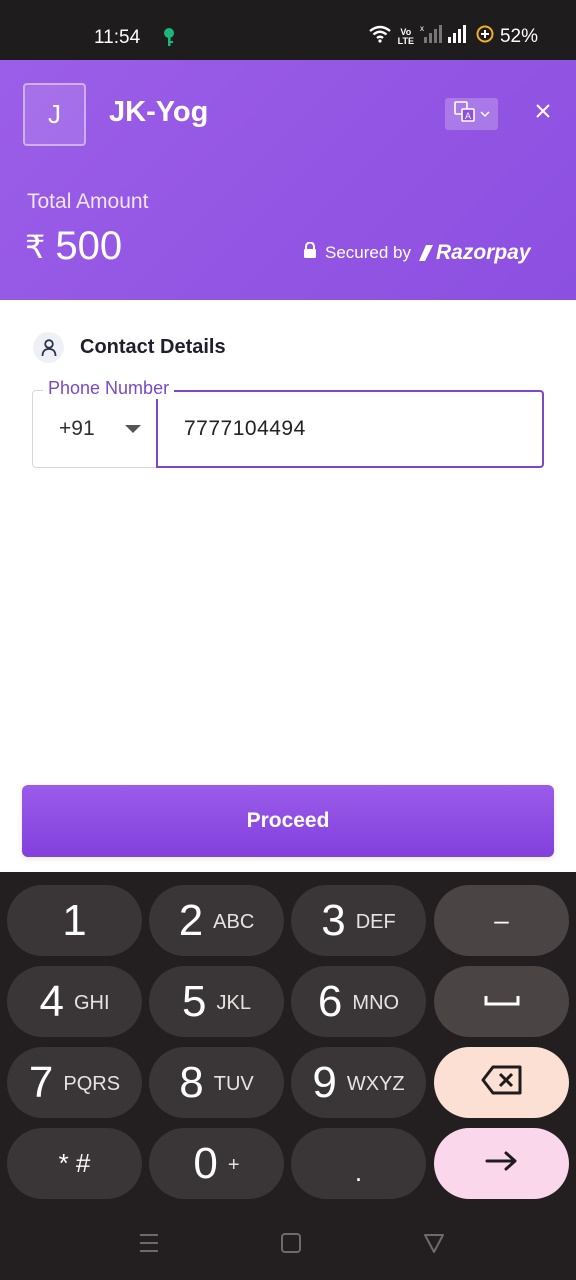 Image resolution: width=576 pixels, height=1280 pixels. Describe the element at coordinates (74, 1163) in the screenshot. I see `key-star-hash: * #` at that location.